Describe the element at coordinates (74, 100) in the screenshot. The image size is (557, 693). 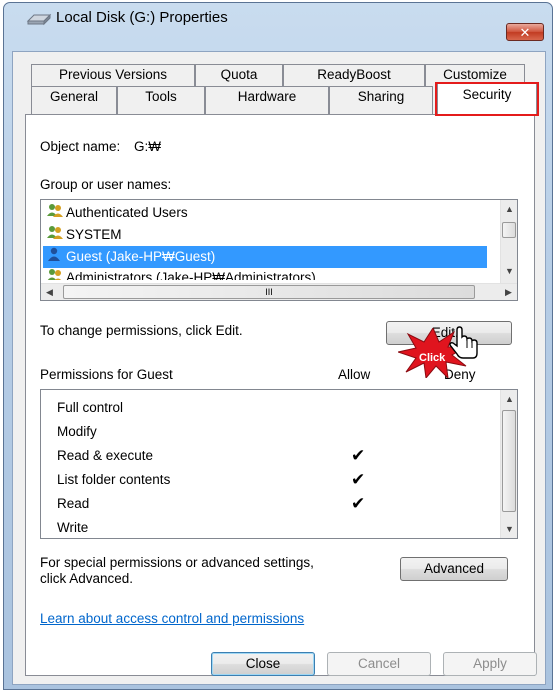
I see `tab-general: General` at that location.